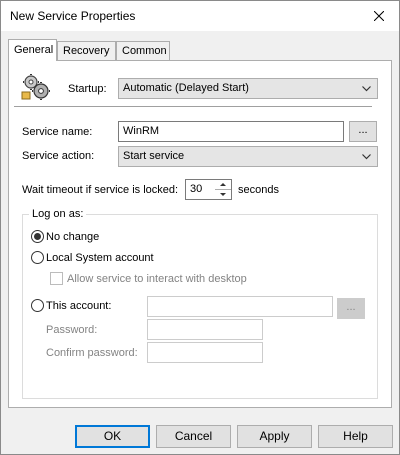 The width and height of the screenshot is (400, 455). Describe the element at coordinates (73, 16) in the screenshot. I see `window-title: New Service Properties` at that location.